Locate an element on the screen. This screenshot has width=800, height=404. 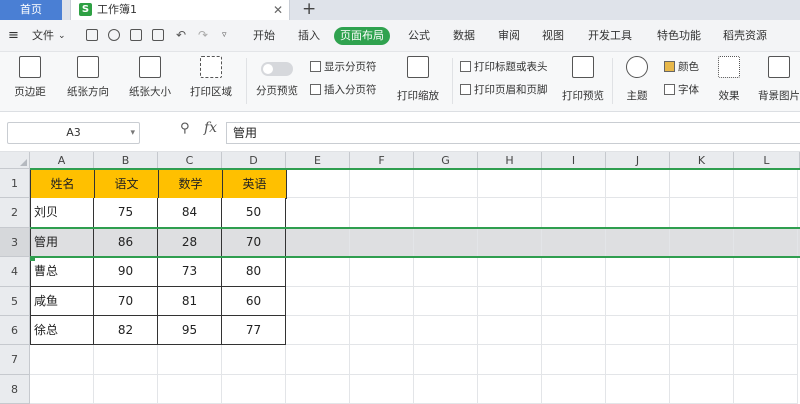
document-tab: S 工作簿1 ✕ is located at coordinates (180, 10).